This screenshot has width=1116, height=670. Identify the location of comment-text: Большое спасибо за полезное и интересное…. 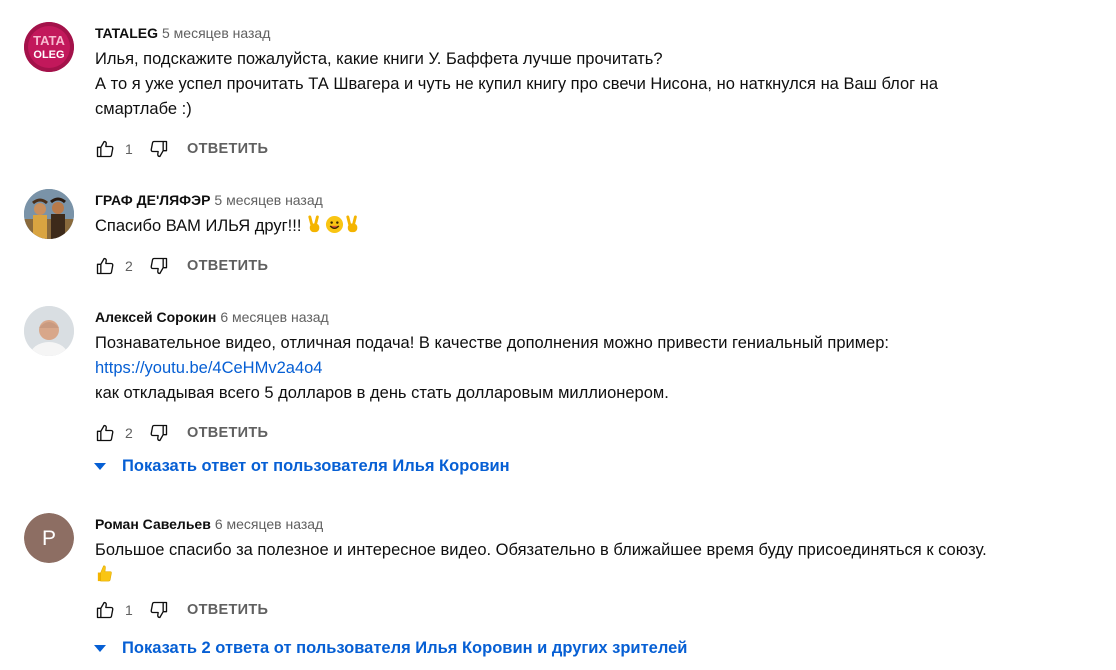
(595, 563).